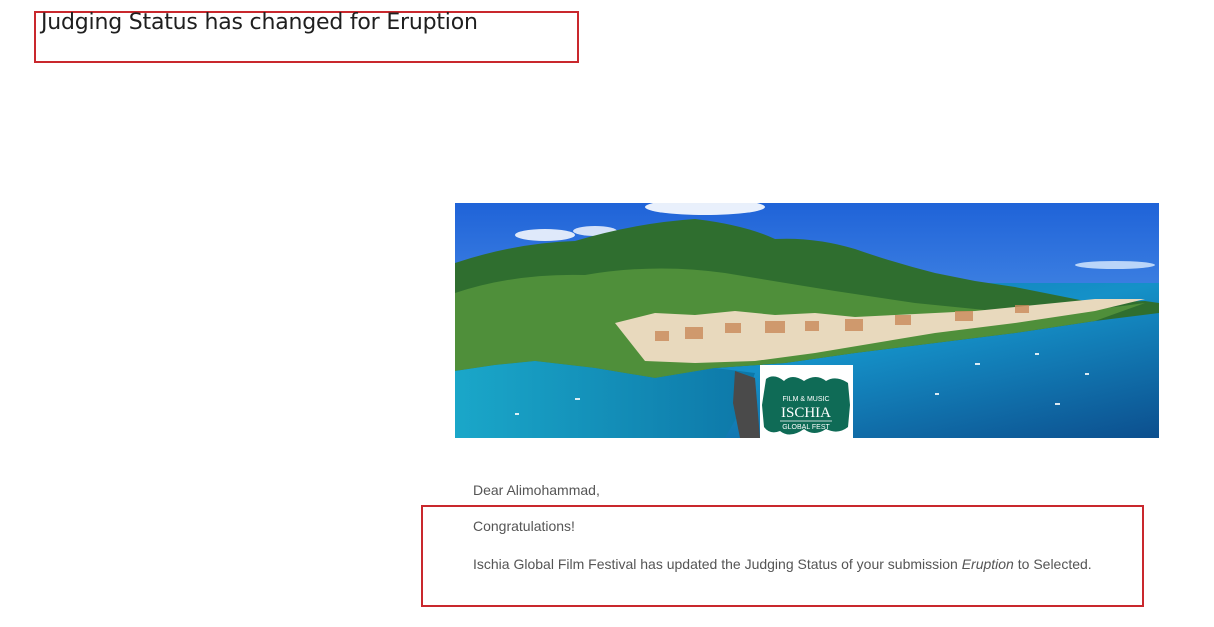 The image size is (1214, 627). I want to click on logo-line-2: ISCHIA, so click(806, 413).